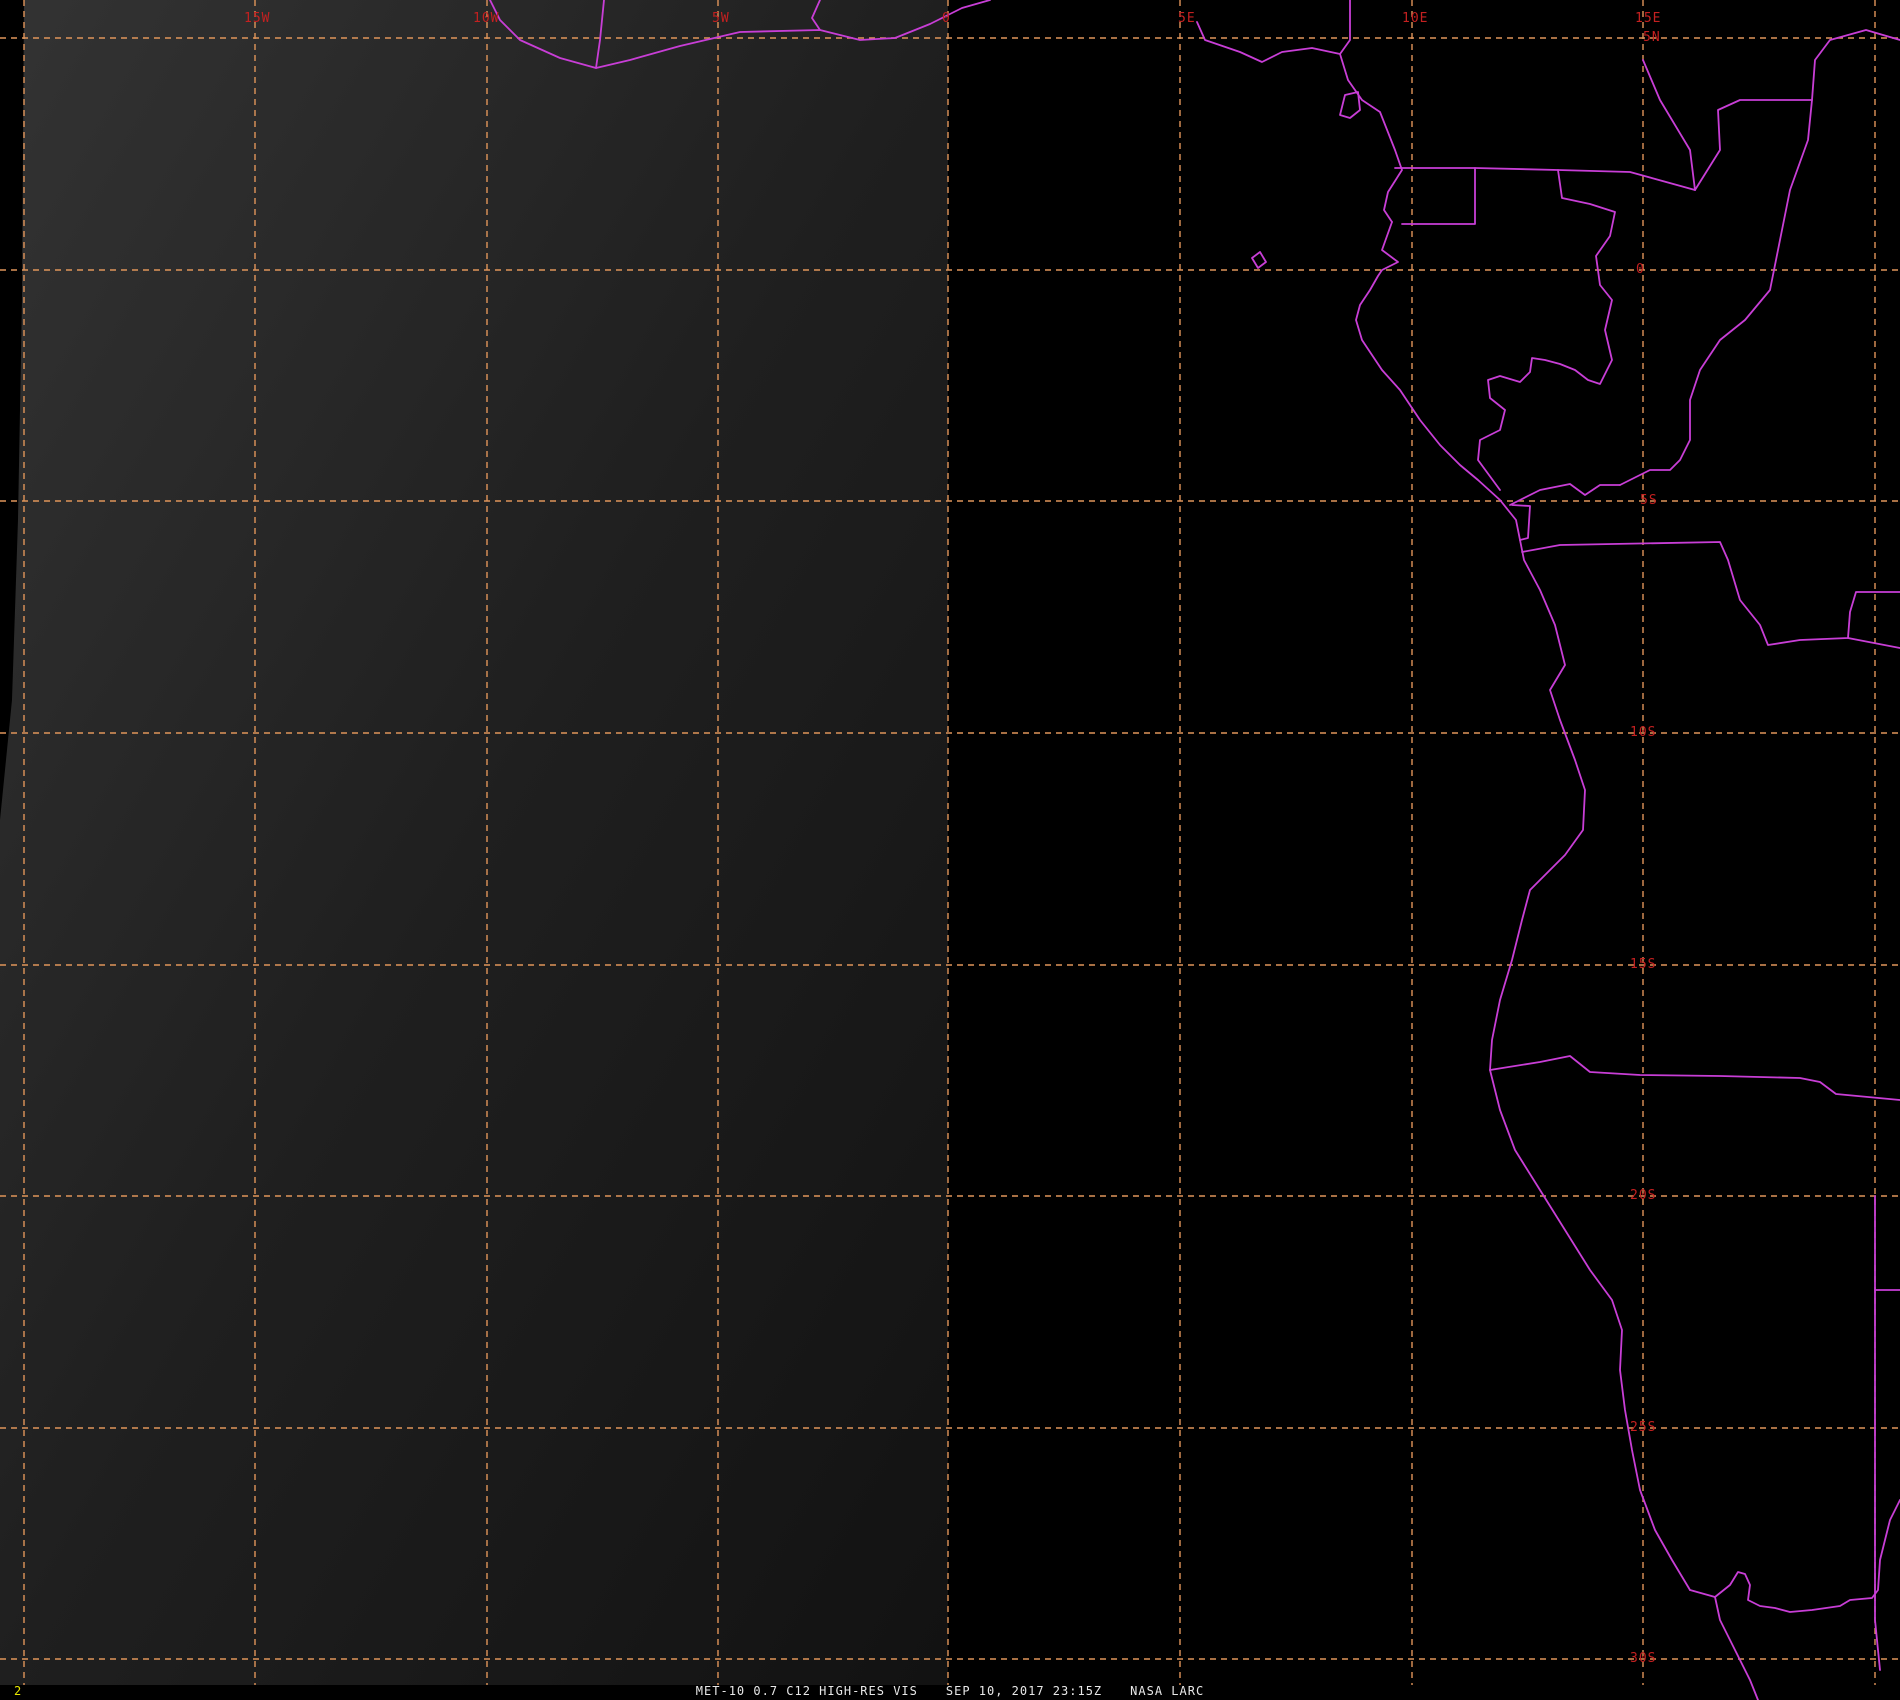 The height and width of the screenshot is (1700, 1900). What do you see at coordinates (1643, 732) in the screenshot?
I see `lat-label-10s: 10S` at bounding box center [1643, 732].